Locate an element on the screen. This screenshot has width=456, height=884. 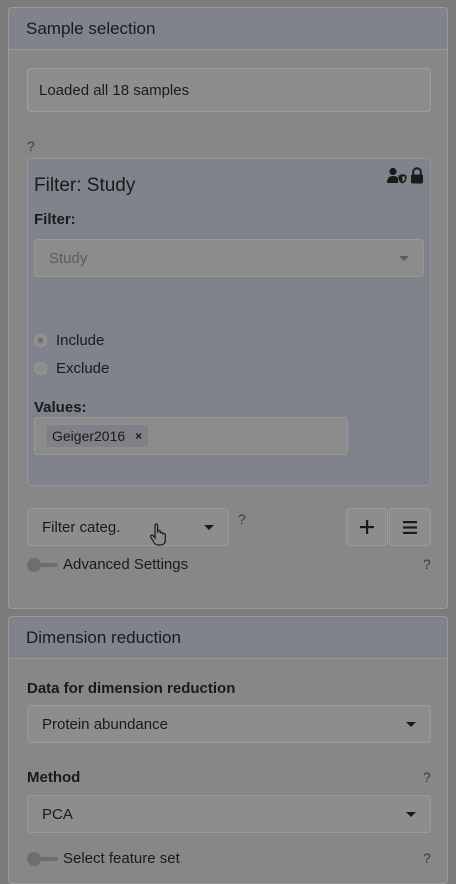
filter-card-title: Filter: Study is located at coordinates (85, 185).